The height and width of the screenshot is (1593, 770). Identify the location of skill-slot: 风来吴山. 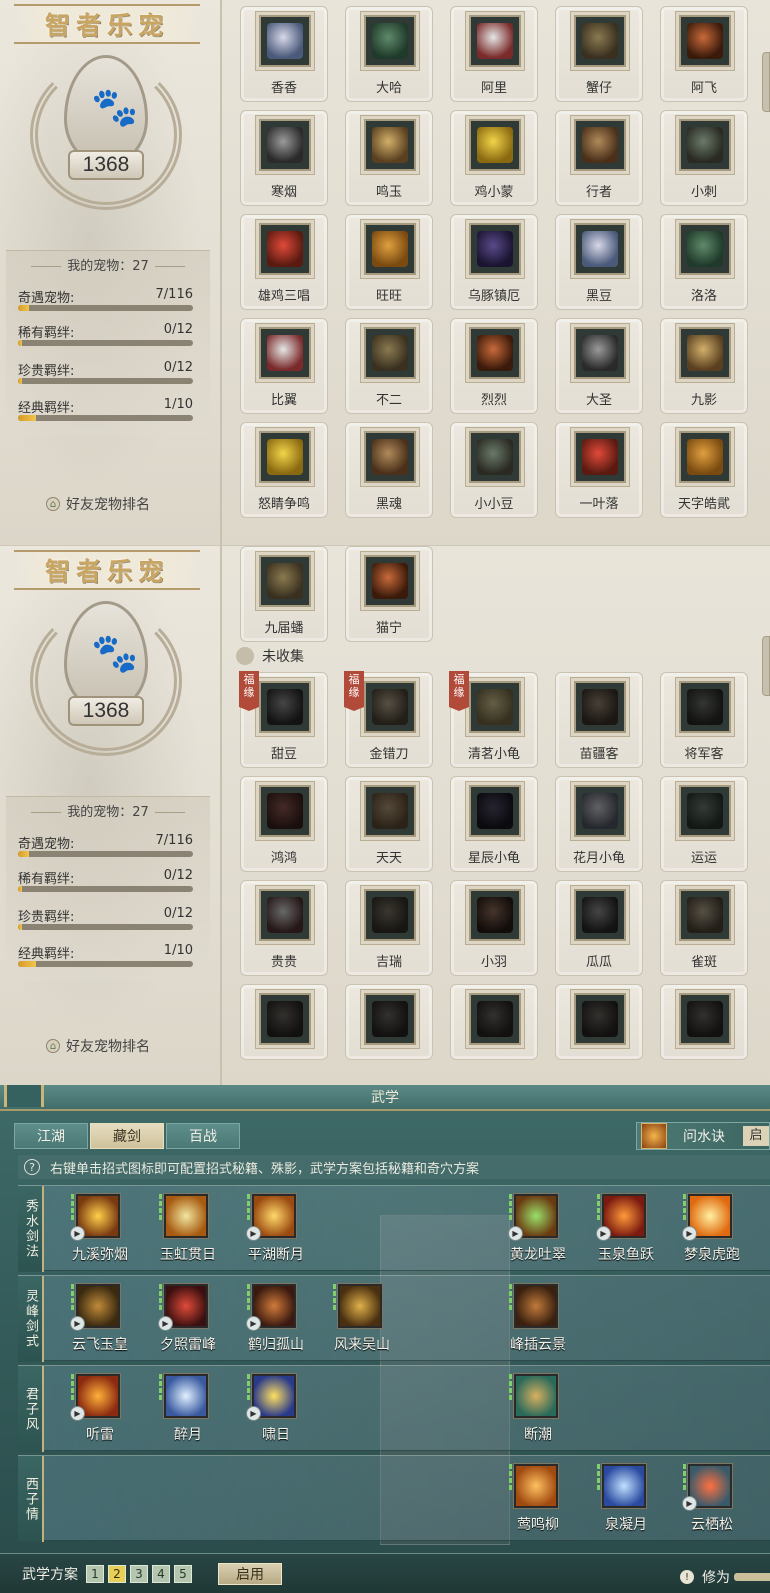
(362, 1319).